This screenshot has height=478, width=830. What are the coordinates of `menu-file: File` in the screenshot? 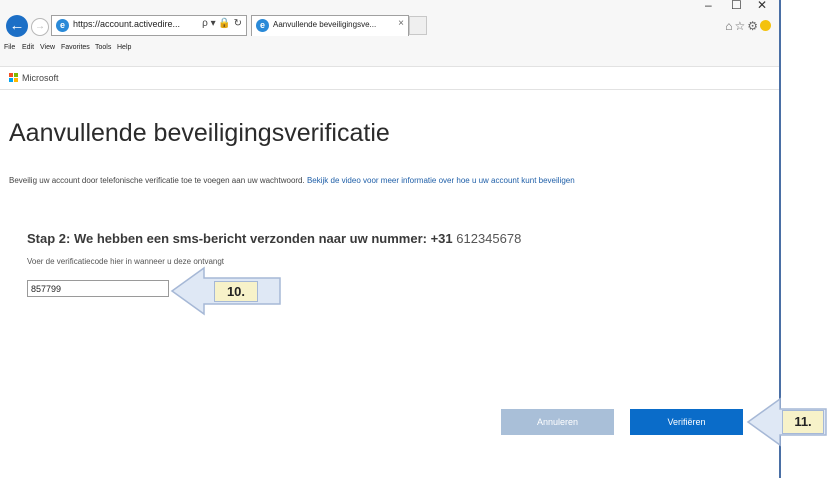 It's located at (9, 47).